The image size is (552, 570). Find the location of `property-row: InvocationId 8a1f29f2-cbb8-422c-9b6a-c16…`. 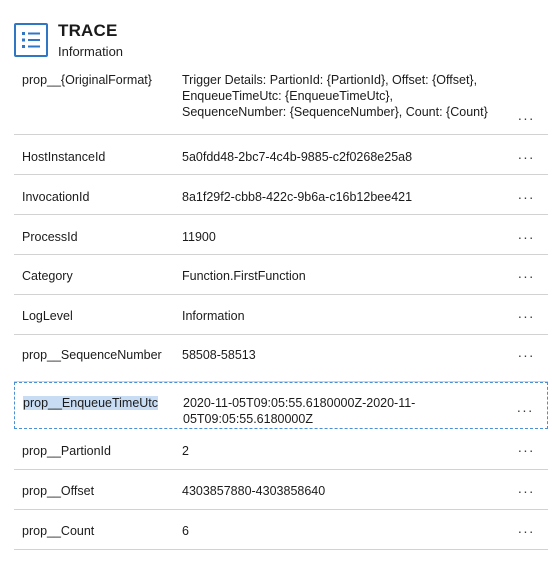

property-row: InvocationId 8a1f29f2-cbb8-422c-9b6a-c16… is located at coordinates (281, 195).